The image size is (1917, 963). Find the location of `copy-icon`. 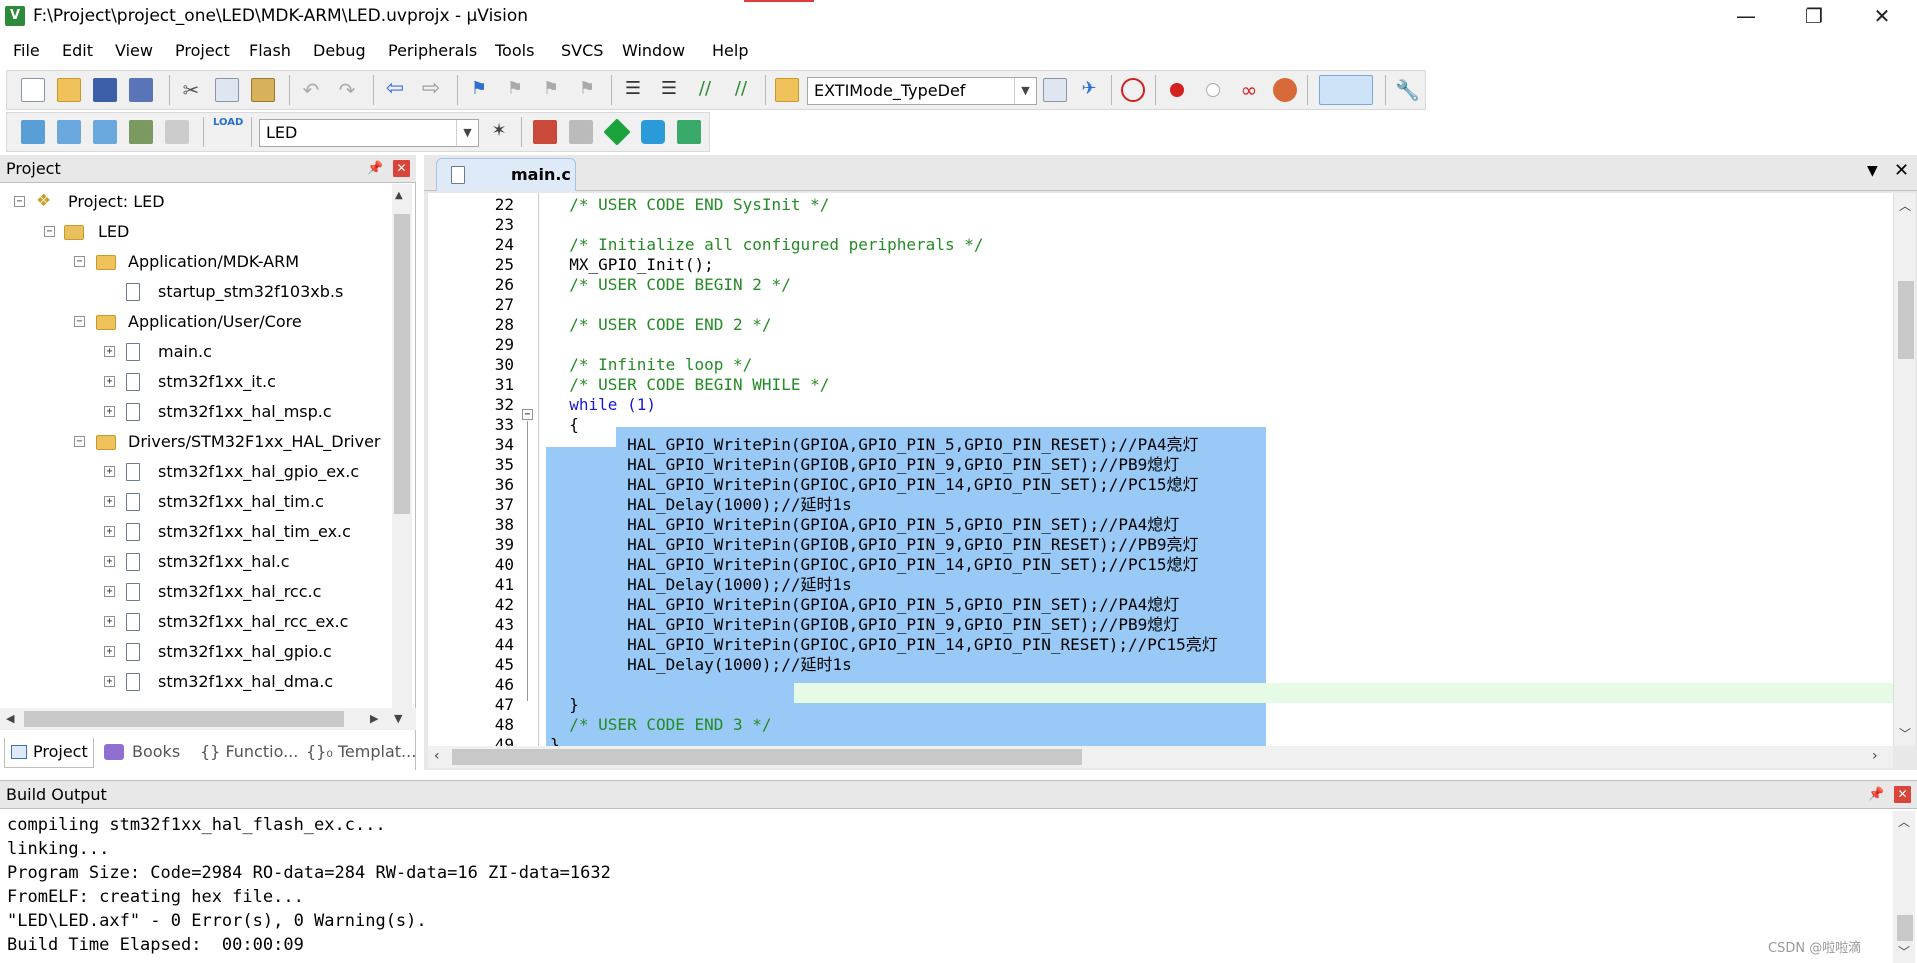

copy-icon is located at coordinates (227, 90).